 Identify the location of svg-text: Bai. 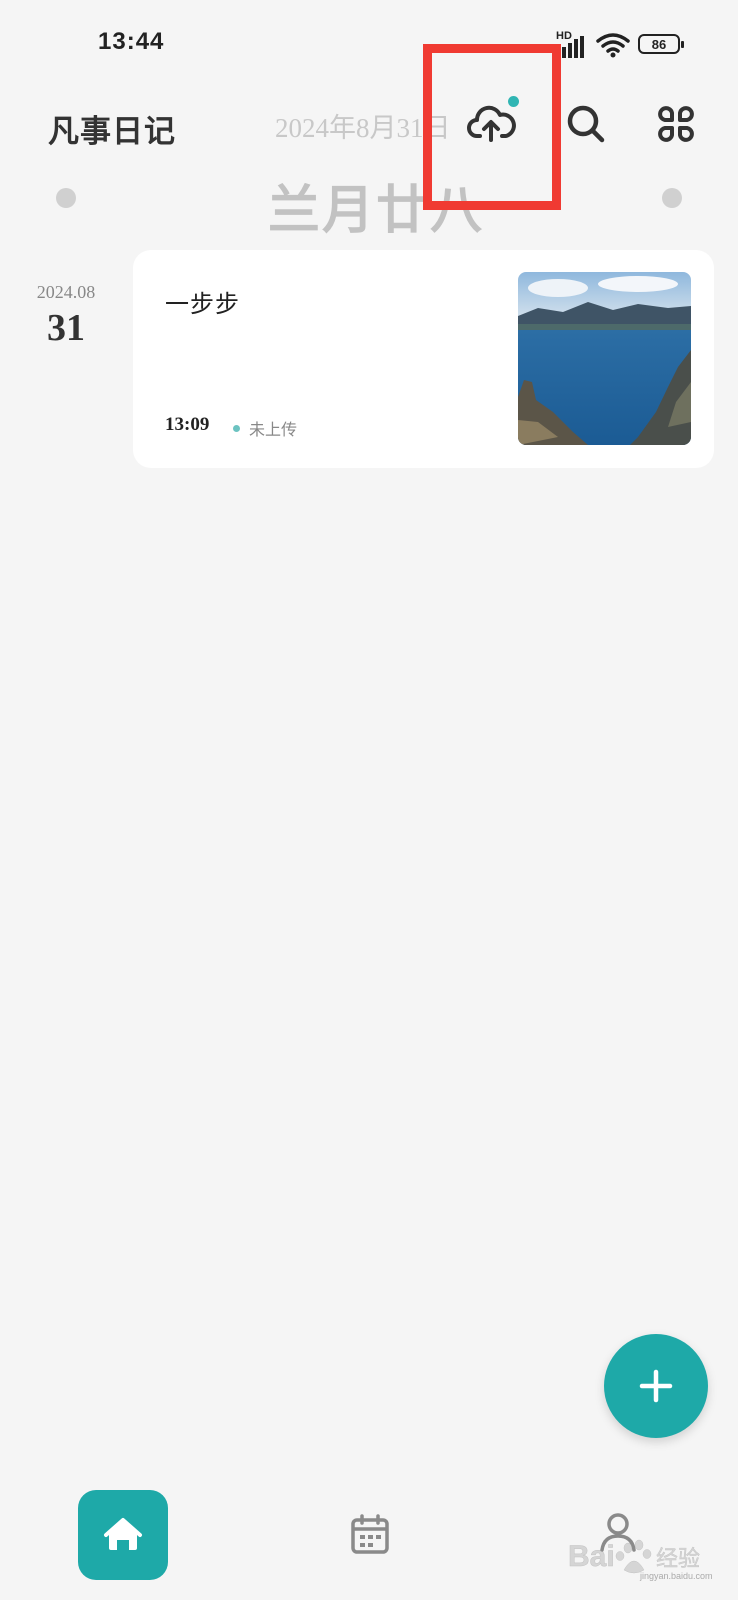
(591, 1556).